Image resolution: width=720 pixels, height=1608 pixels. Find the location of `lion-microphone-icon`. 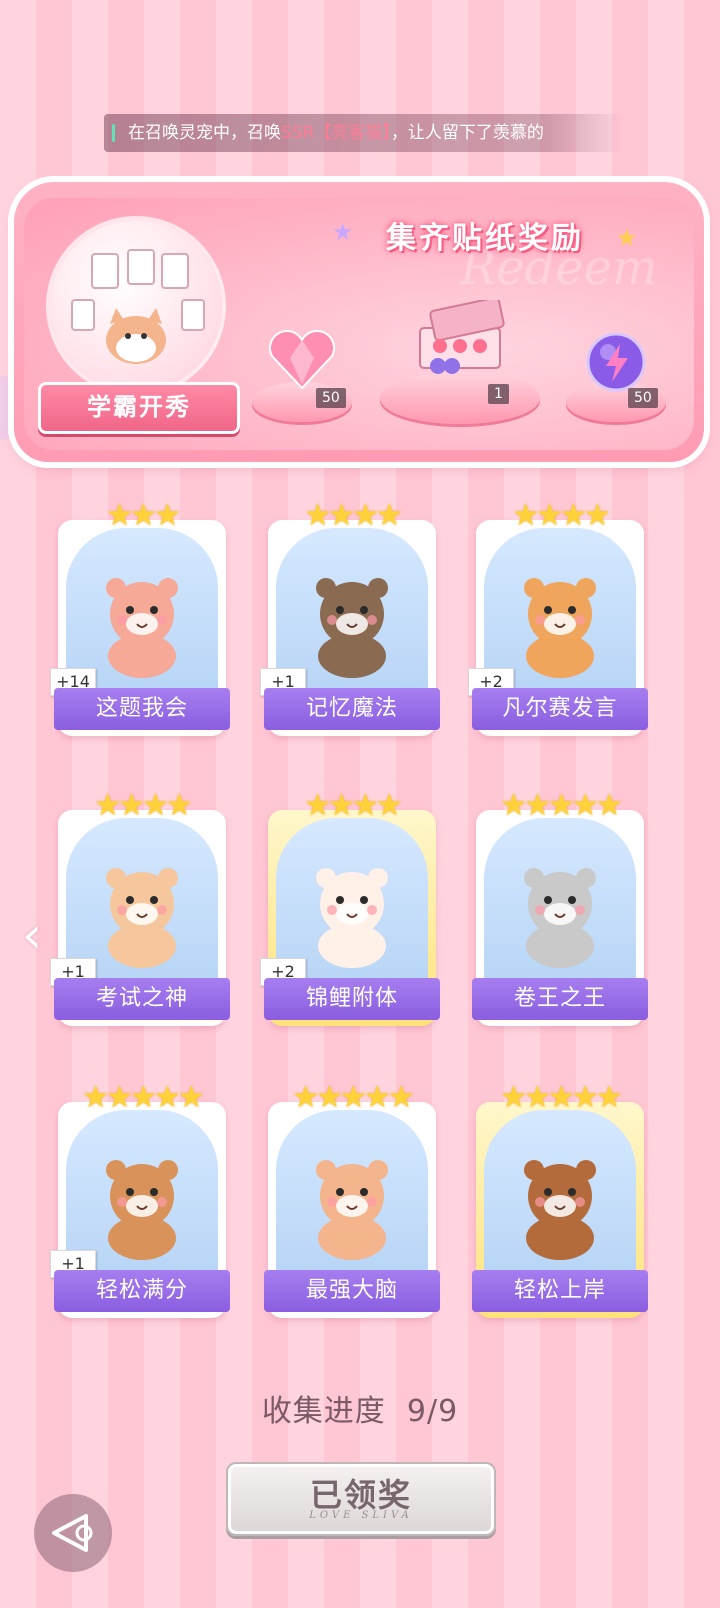

lion-microphone-icon is located at coordinates (560, 622).